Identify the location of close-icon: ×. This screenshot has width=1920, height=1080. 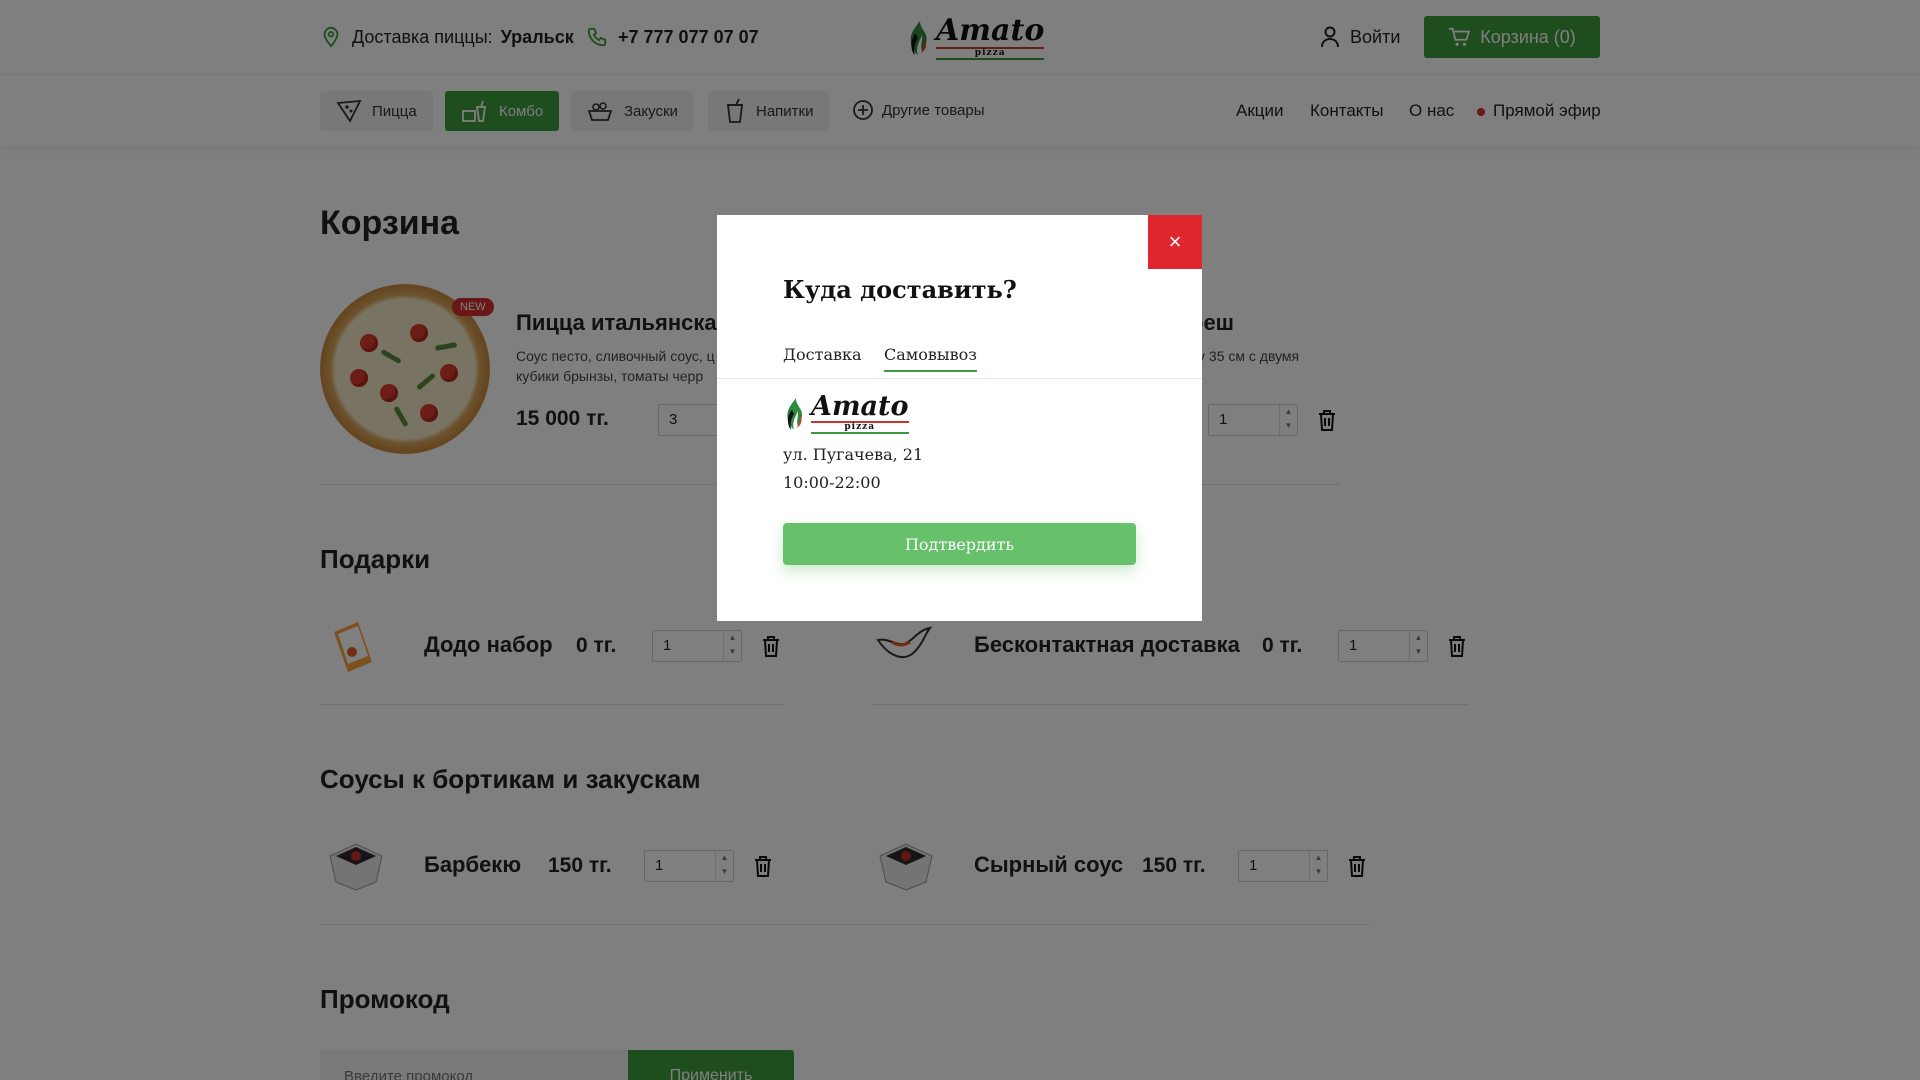
(1175, 241).